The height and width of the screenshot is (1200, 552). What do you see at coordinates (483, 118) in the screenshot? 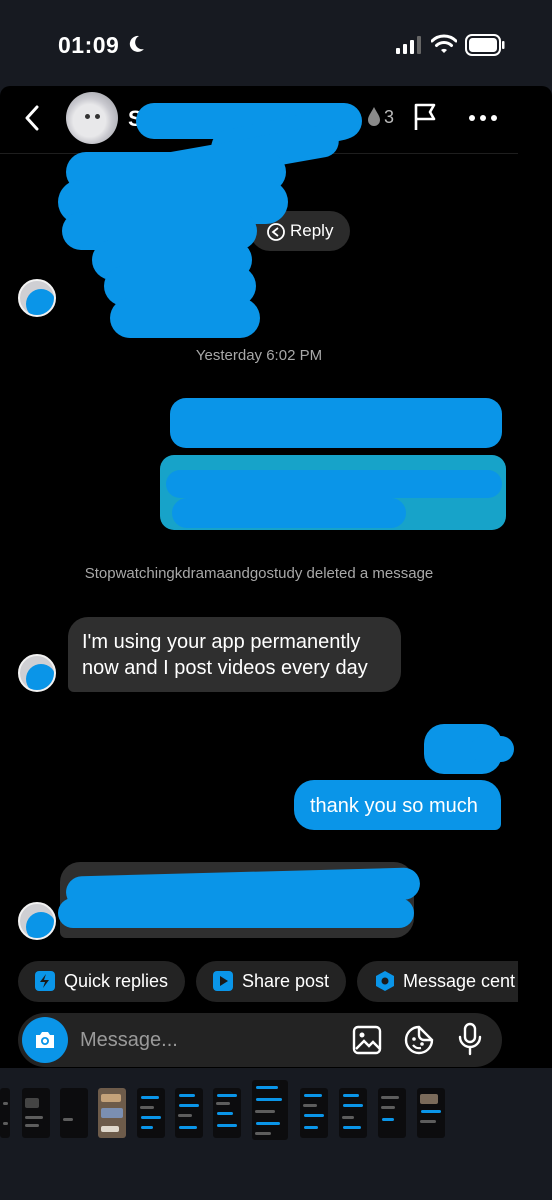
I see `more-options-icon` at bounding box center [483, 118].